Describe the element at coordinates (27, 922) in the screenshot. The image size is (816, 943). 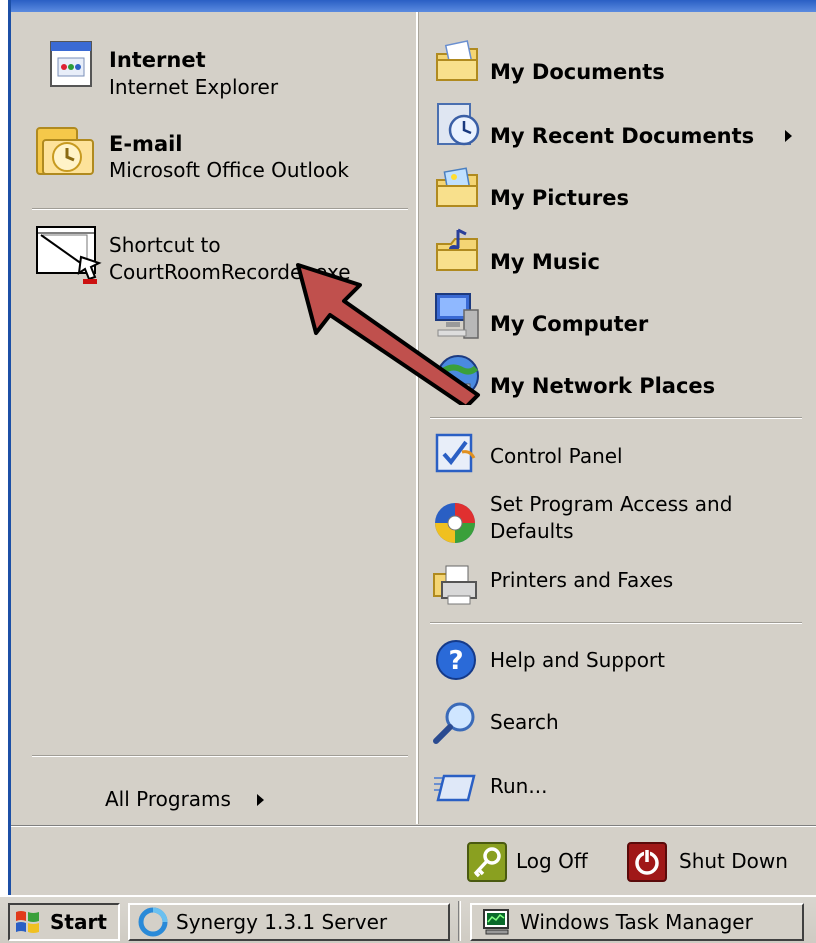
I see `windows-logo-icon` at that location.